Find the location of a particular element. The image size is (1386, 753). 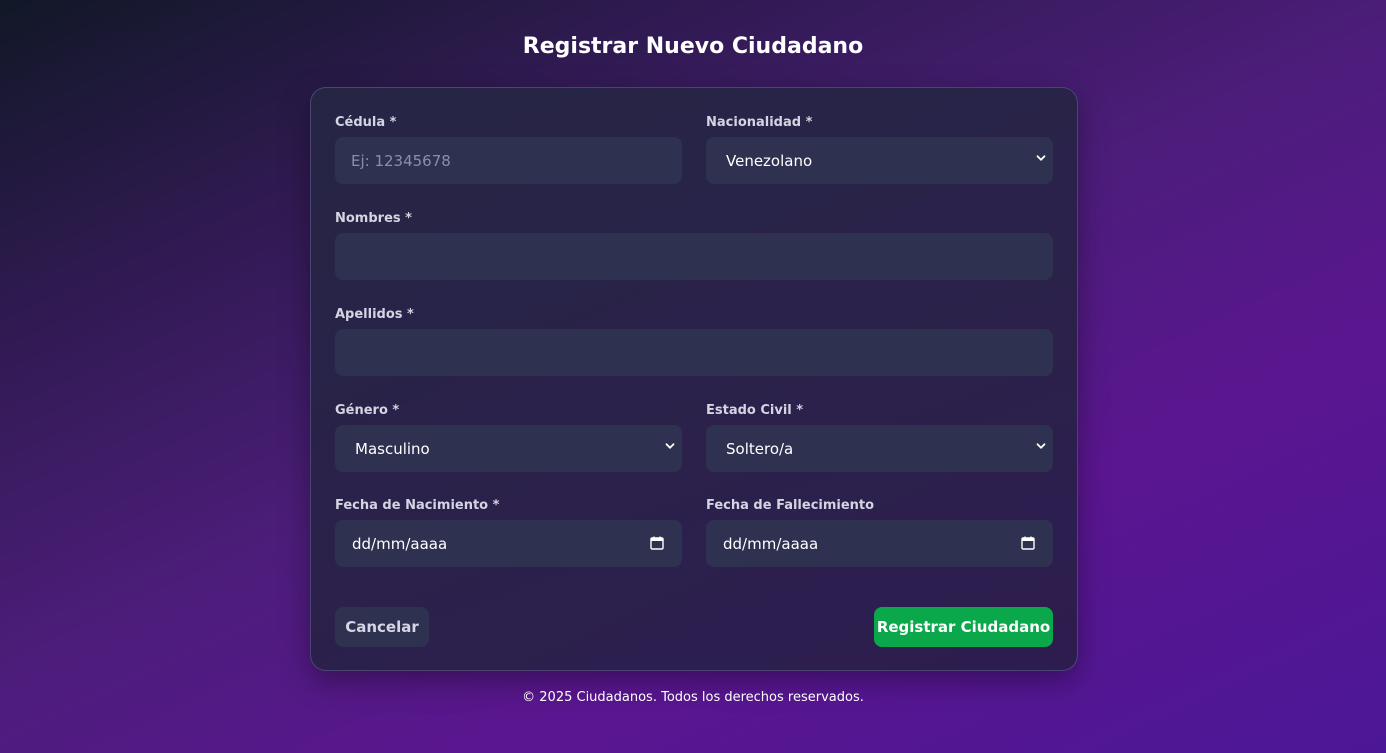

nacionalidad-label: Nacionalidad * is located at coordinates (759, 122).